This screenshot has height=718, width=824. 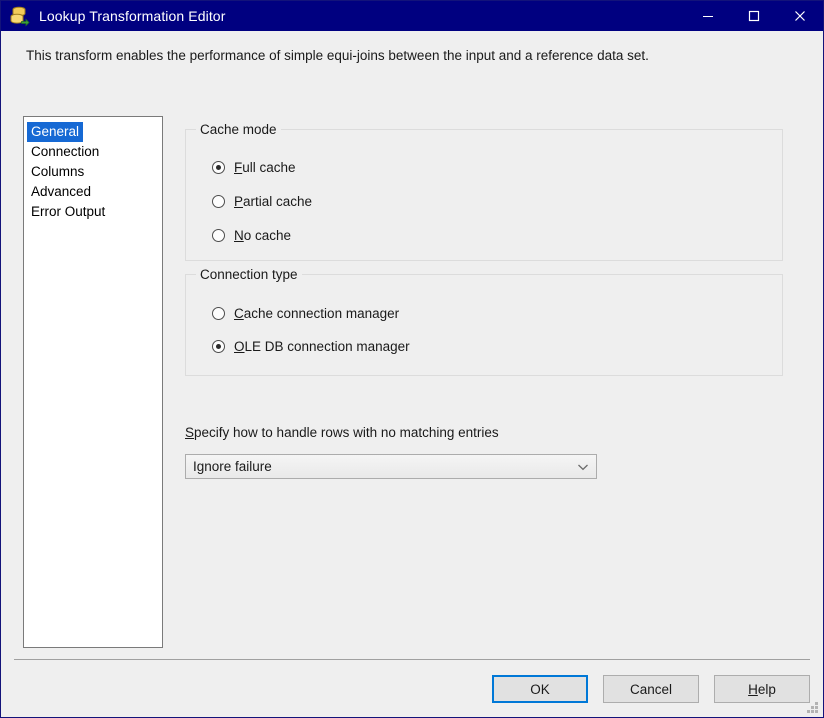 I want to click on sidebar-item-columns: Columns, so click(x=57, y=172).